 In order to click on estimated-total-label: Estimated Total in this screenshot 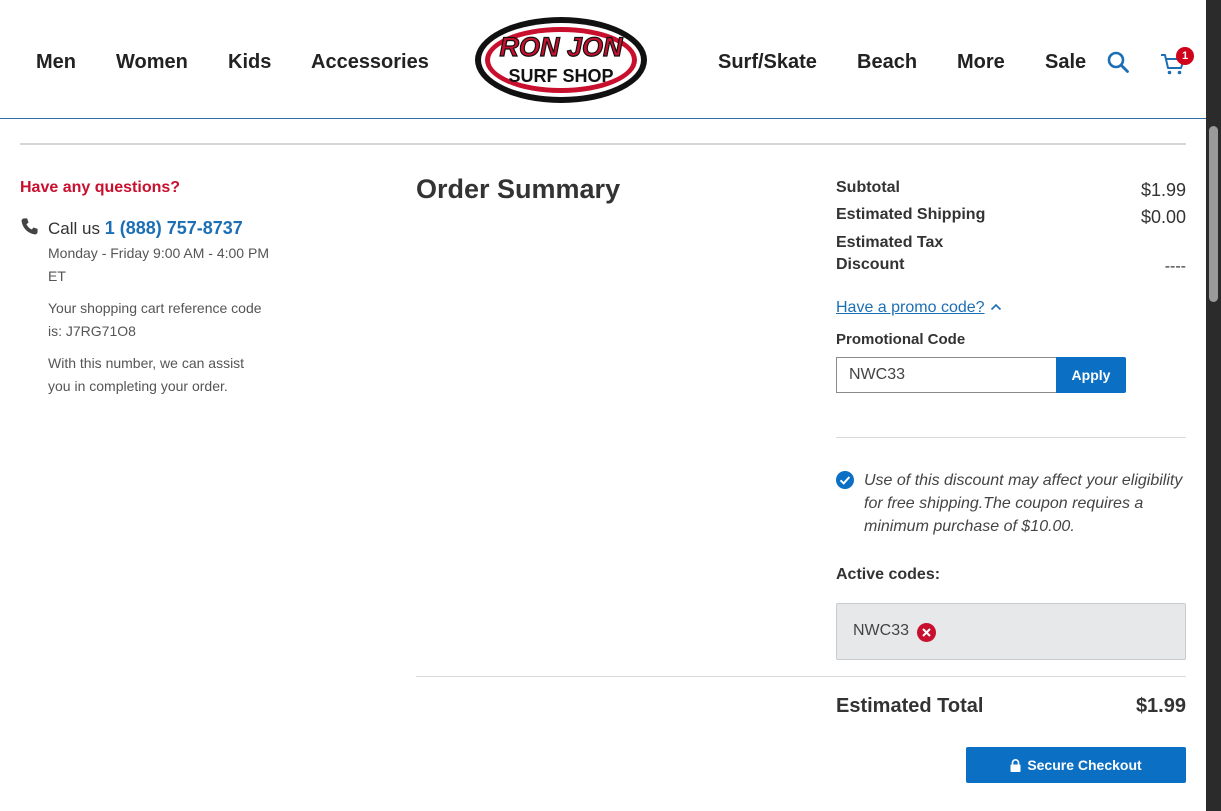, I will do `click(910, 706)`.